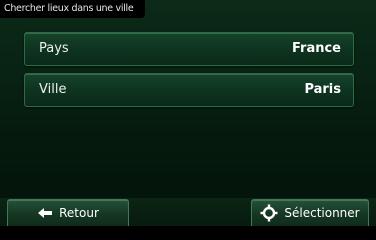 This screenshot has width=376, height=240. I want to click on back-button: Retour, so click(68, 212).